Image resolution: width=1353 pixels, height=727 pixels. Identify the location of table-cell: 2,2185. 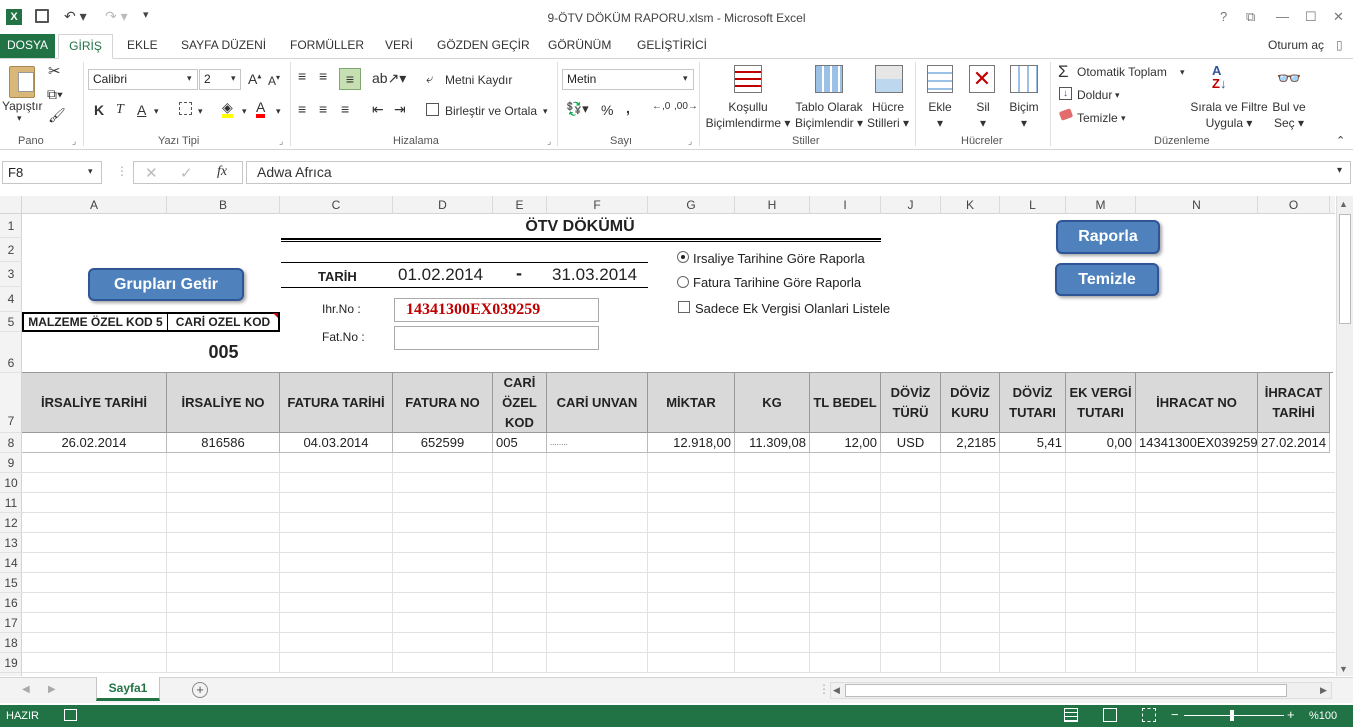
(970, 443).